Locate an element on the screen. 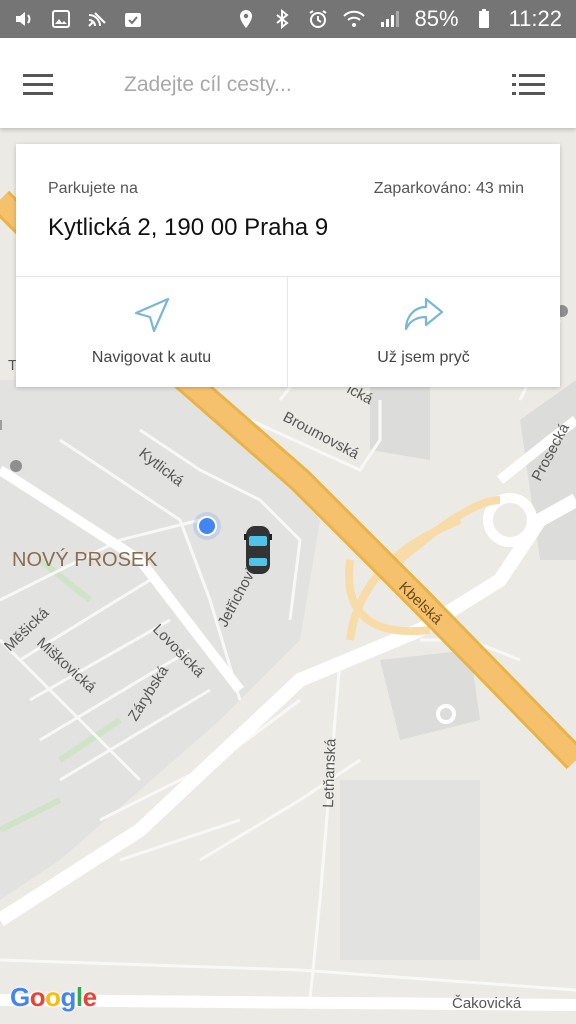 This screenshot has width=576, height=1024. battery-icon is located at coordinates (484, 19).